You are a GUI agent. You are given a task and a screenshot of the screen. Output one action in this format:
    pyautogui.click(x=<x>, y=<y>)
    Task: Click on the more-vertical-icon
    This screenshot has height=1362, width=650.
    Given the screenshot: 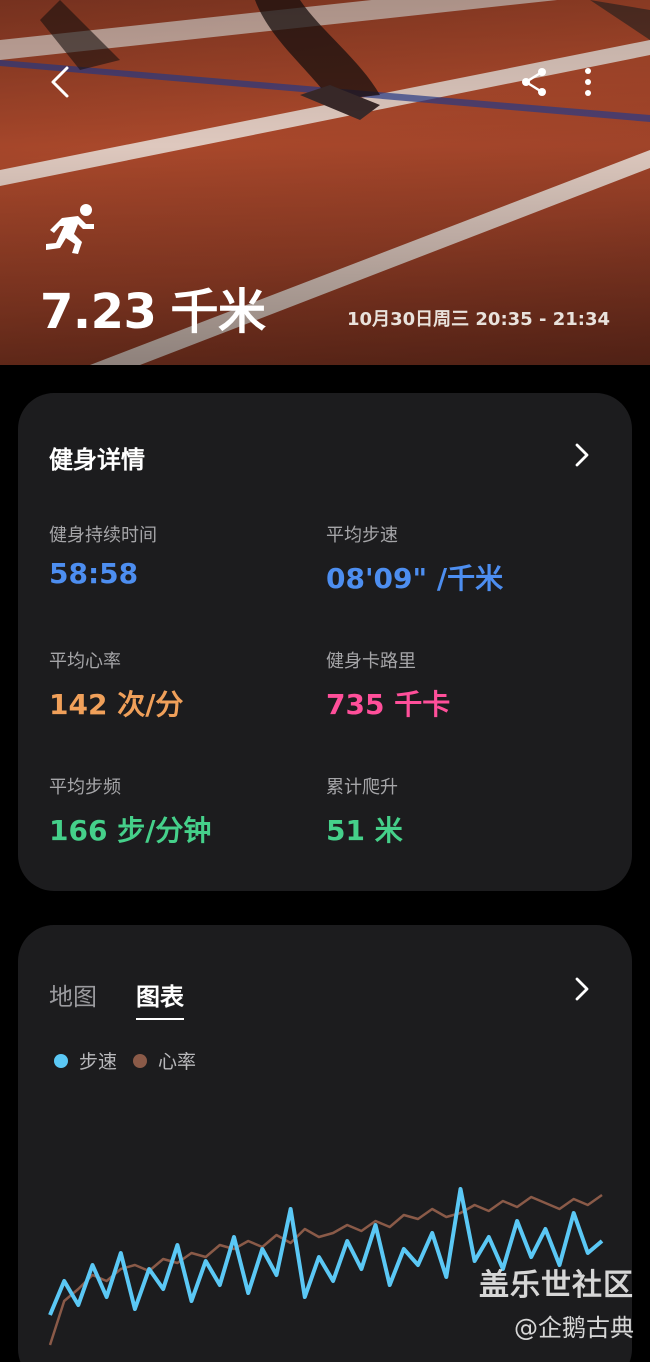 What is the action you would take?
    pyautogui.click(x=588, y=82)
    